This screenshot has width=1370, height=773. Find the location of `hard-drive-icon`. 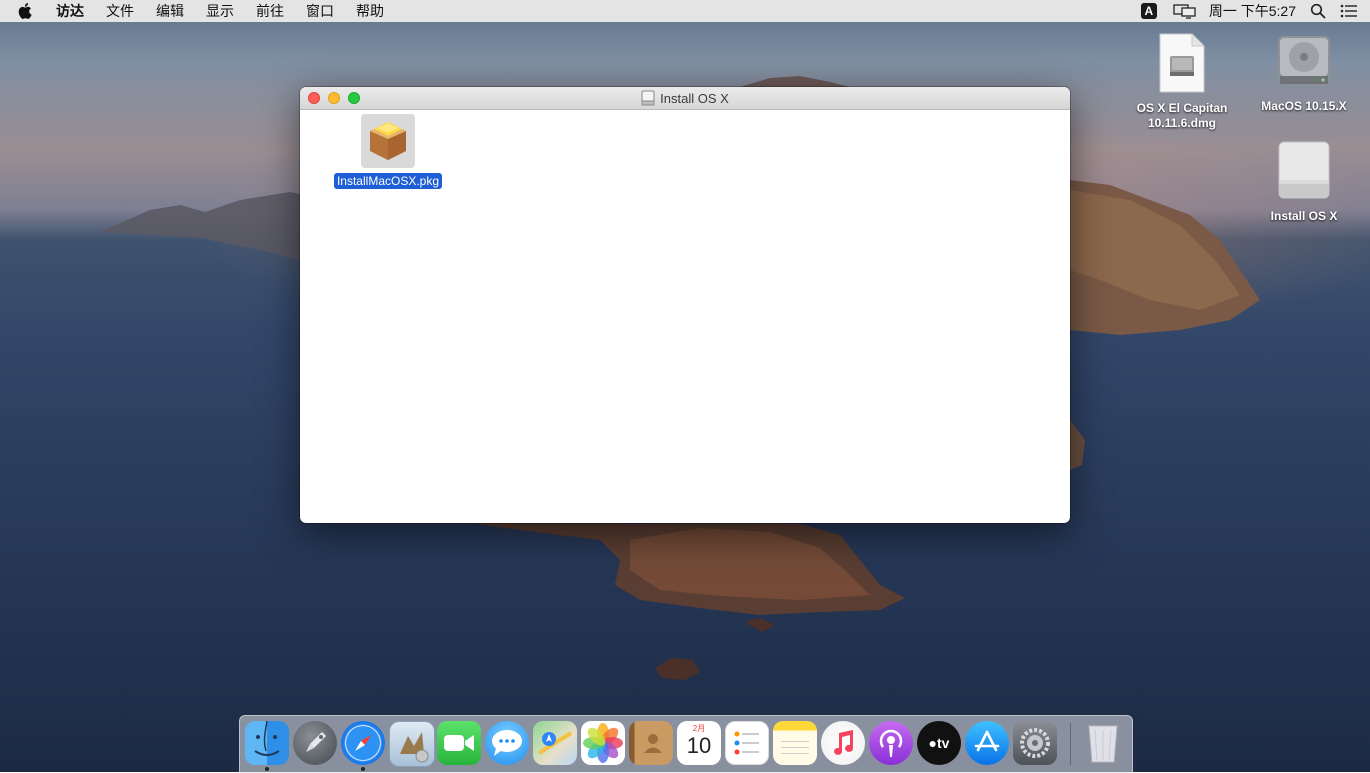

hard-drive-icon is located at coordinates (1304, 63).